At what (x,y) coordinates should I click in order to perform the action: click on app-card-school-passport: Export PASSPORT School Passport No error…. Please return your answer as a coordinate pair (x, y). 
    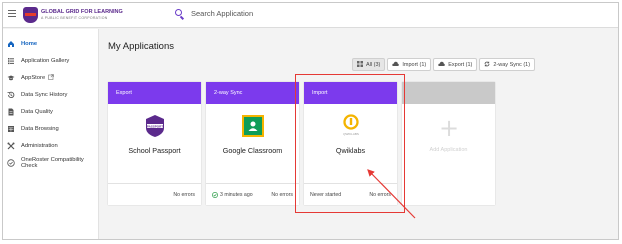
    Looking at the image, I should click on (154, 143).